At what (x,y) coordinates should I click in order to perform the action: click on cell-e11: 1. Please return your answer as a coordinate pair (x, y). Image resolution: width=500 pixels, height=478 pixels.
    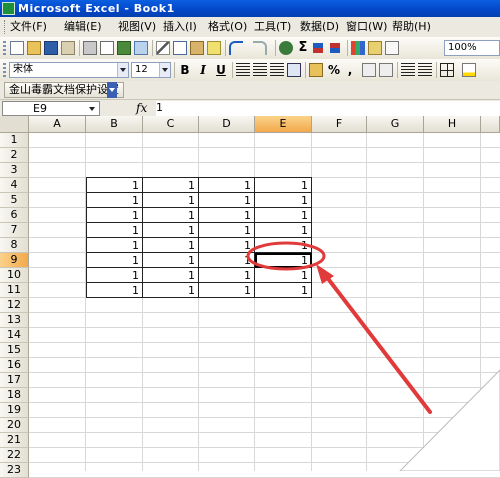
    Looking at the image, I should click on (283, 290).